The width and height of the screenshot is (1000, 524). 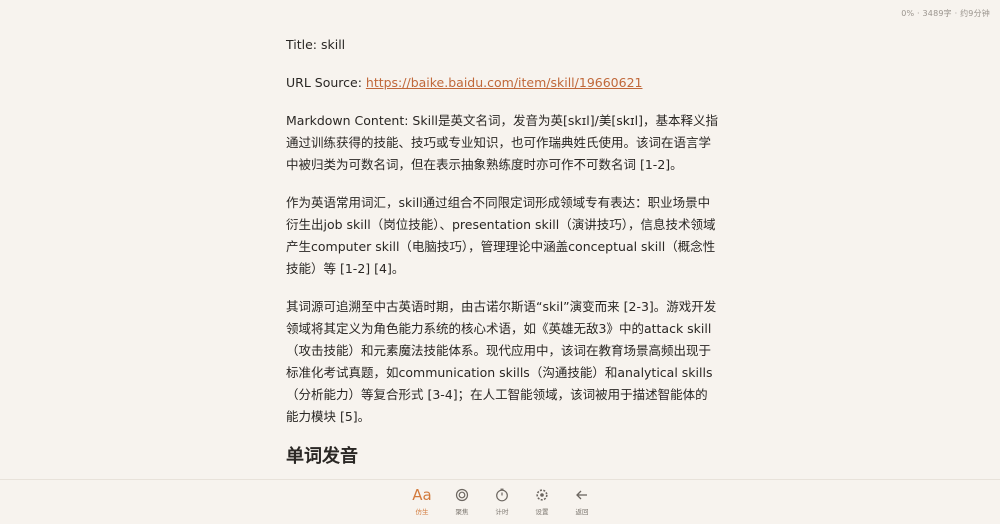 What do you see at coordinates (462, 512) in the screenshot?
I see `focus-label: 聚焦` at bounding box center [462, 512].